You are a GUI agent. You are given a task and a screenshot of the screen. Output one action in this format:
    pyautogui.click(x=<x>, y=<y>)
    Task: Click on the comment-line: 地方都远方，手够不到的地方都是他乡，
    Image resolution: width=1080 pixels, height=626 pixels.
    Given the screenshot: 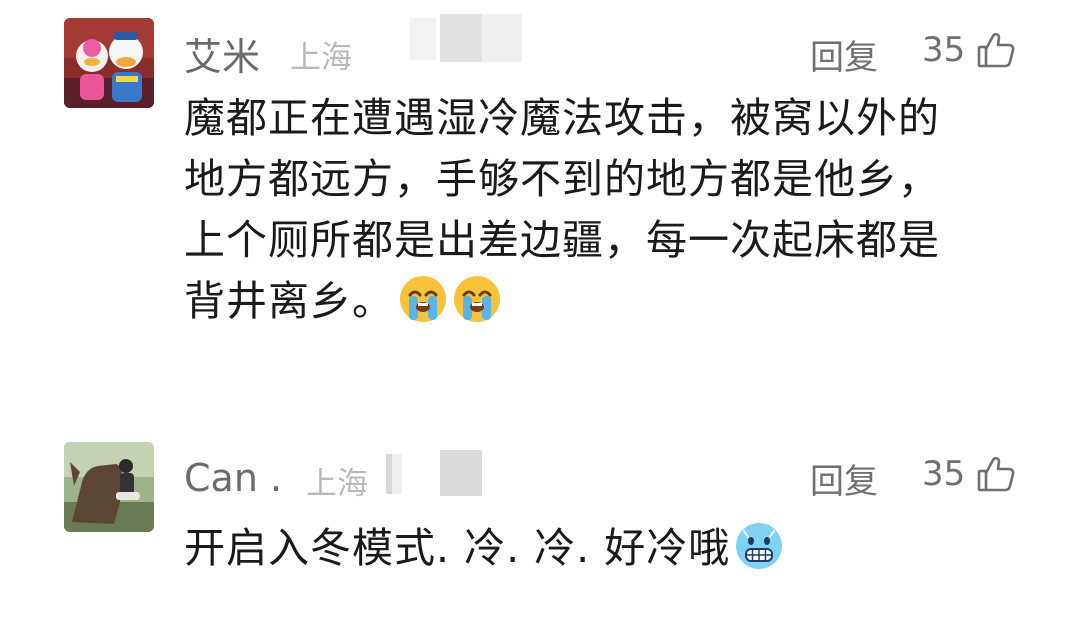 What is the action you would take?
    pyautogui.click(x=562, y=179)
    